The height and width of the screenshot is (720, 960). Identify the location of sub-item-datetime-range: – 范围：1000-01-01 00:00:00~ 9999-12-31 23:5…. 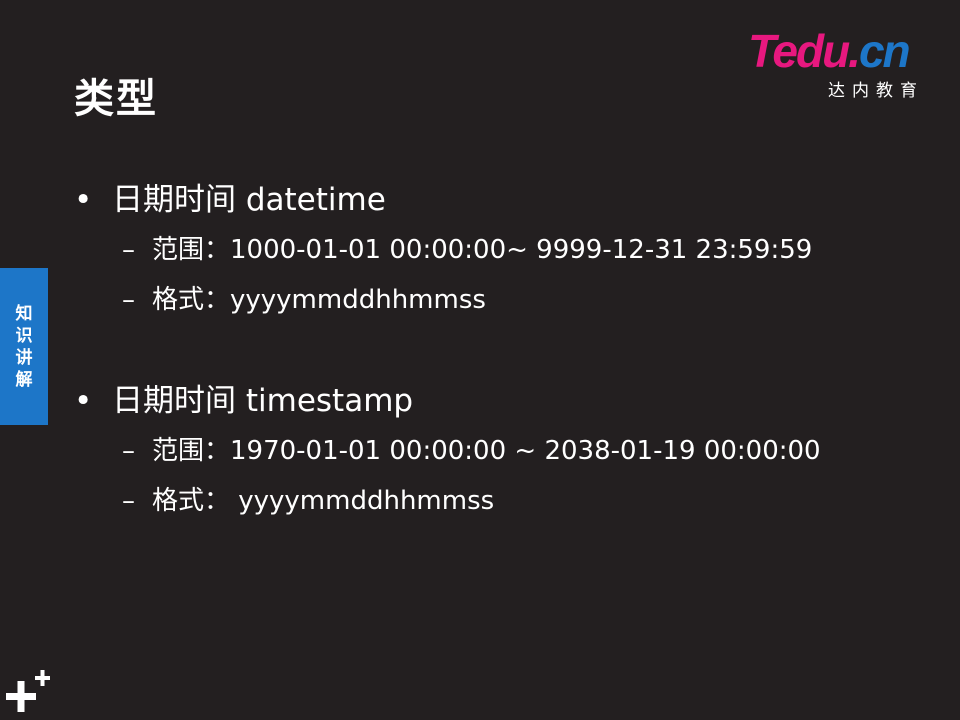
(467, 250).